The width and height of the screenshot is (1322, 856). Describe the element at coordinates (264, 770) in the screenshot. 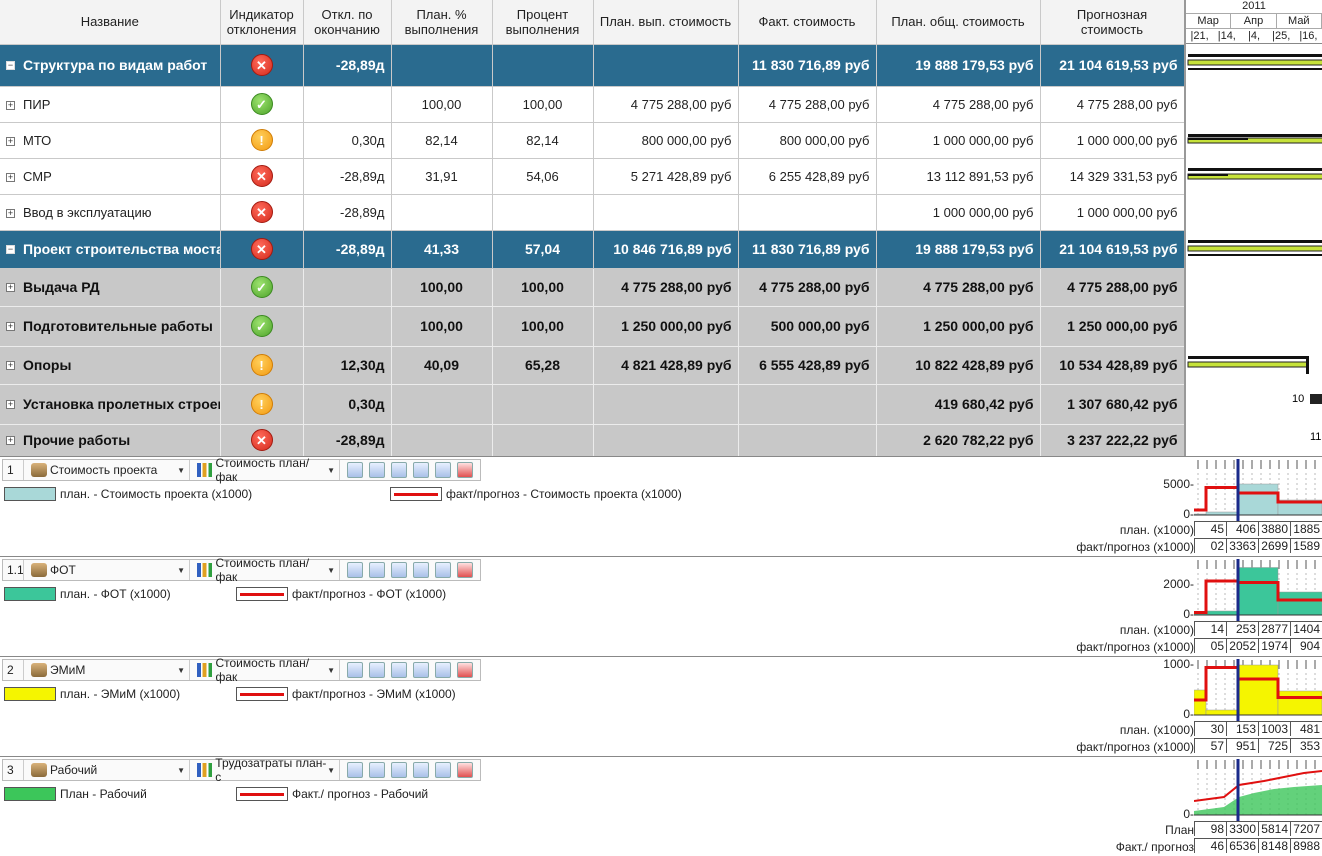

I see `mode-select: Трудозатраты план-с ▼` at that location.